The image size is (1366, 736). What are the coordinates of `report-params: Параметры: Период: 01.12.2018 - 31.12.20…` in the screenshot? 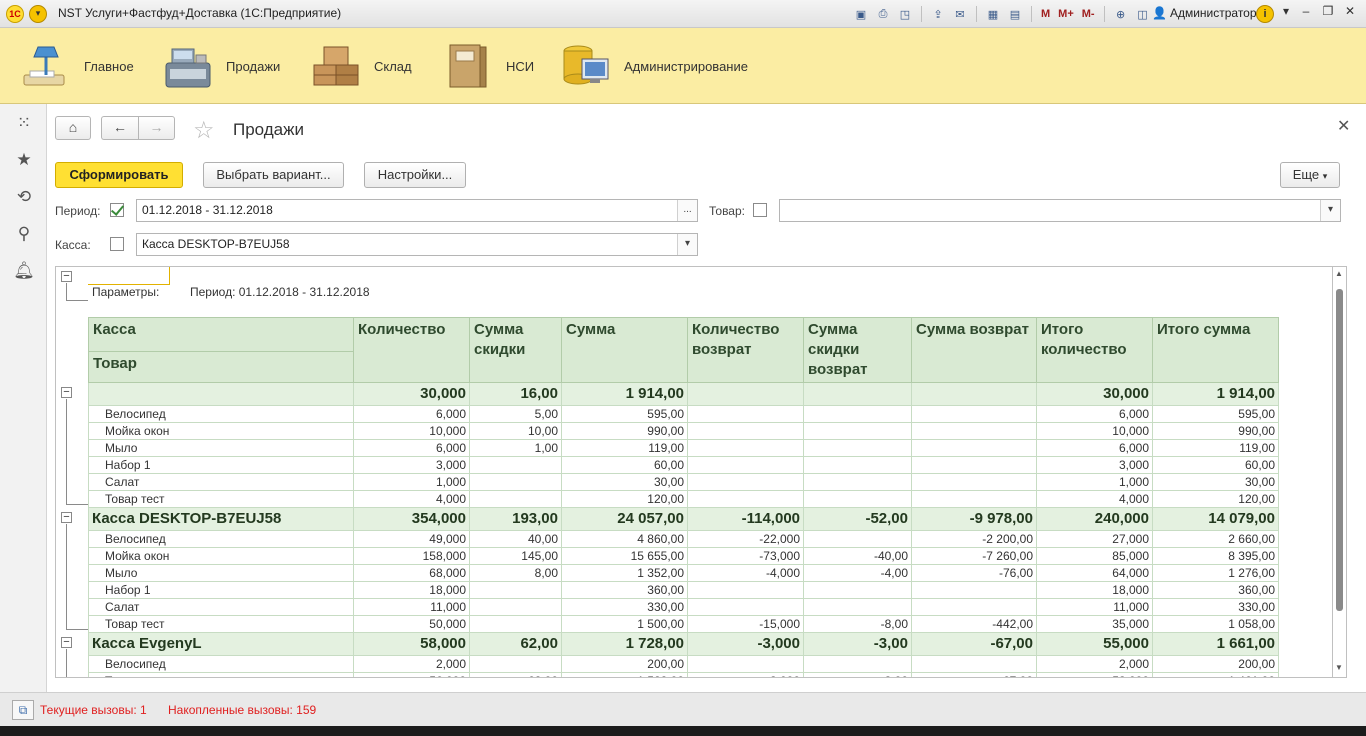 It's located at (231, 292).